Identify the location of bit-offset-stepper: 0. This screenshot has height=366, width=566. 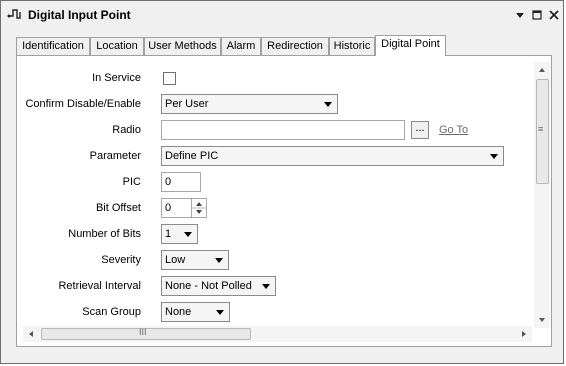
(184, 208).